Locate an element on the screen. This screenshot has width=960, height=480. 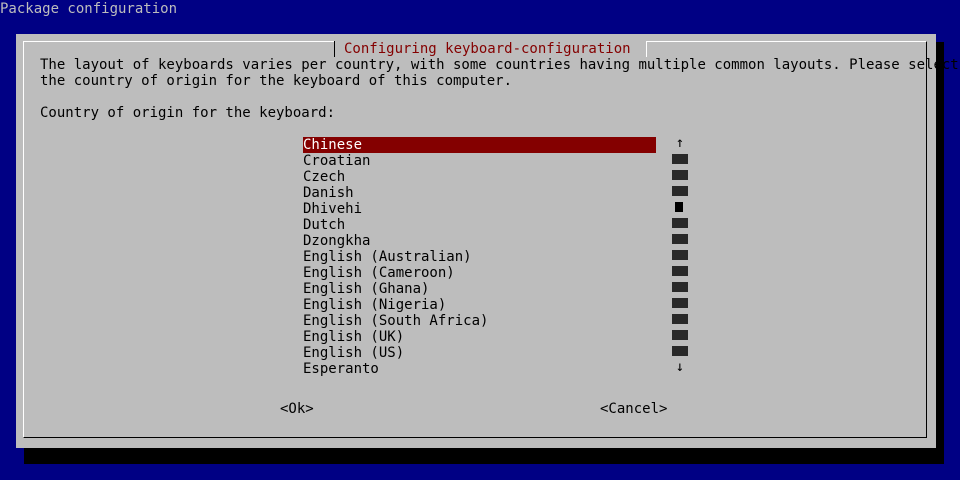
cancel-button: <Cancel> is located at coordinates (633, 409).